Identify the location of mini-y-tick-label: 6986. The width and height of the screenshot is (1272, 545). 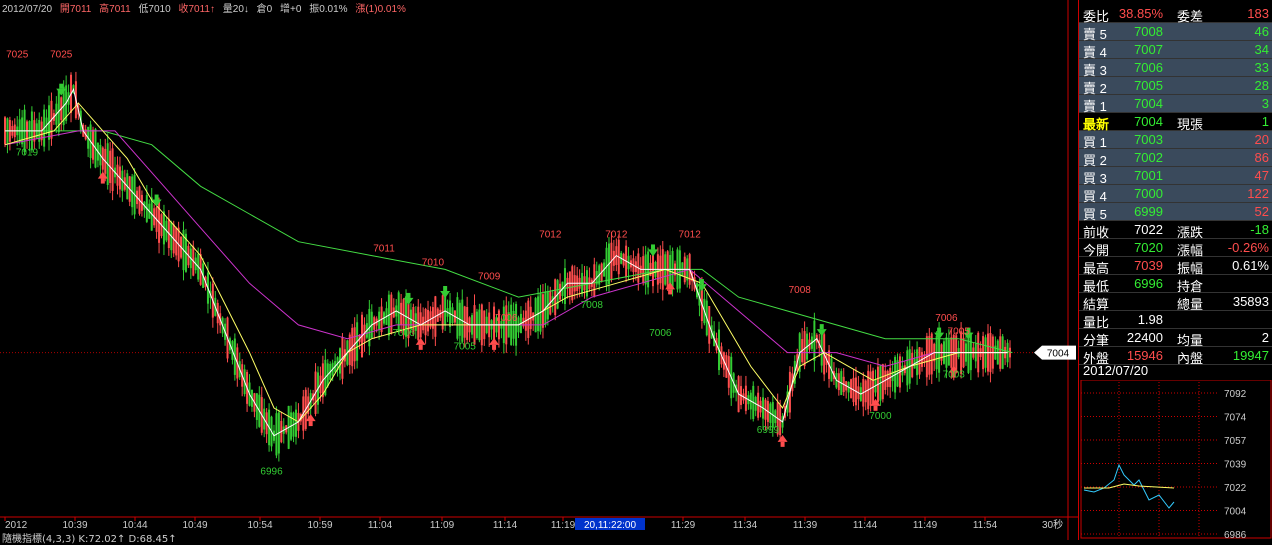
(1235, 535).